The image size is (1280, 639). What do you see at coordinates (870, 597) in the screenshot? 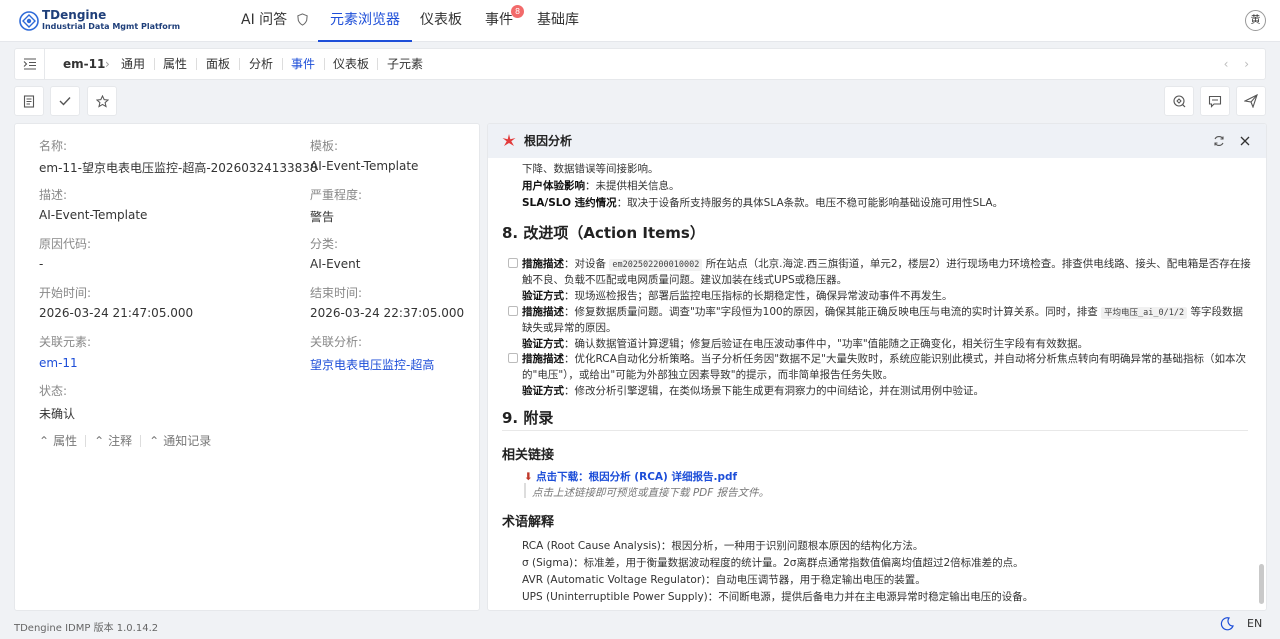
I see `glossary-def: ：不间断电源，提供后备电力并在主电源异常时稳定输出电压的设备。` at bounding box center [870, 597].